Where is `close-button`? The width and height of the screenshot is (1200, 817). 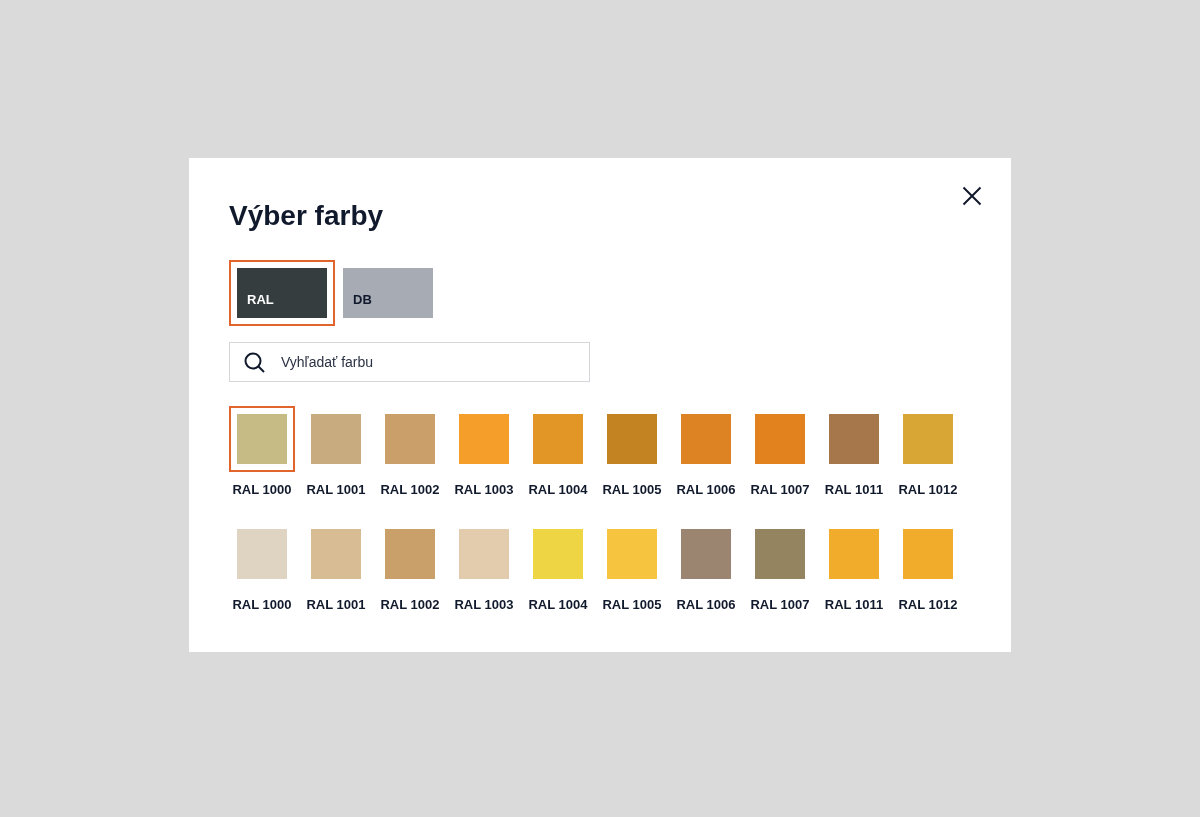 close-button is located at coordinates (972, 196).